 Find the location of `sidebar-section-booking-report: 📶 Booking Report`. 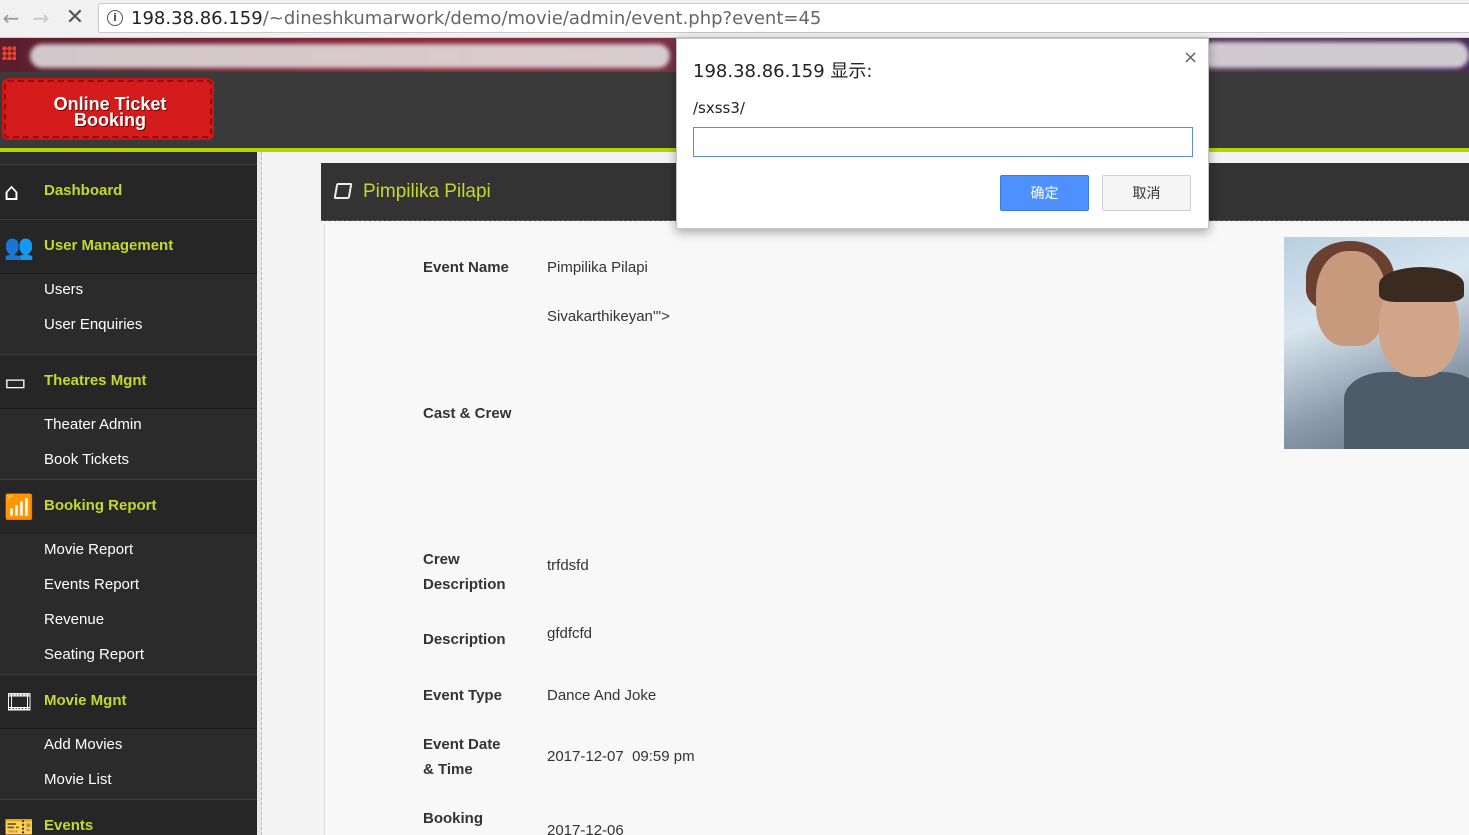

sidebar-section-booking-report: 📶 Booking Report is located at coordinates (128, 506).